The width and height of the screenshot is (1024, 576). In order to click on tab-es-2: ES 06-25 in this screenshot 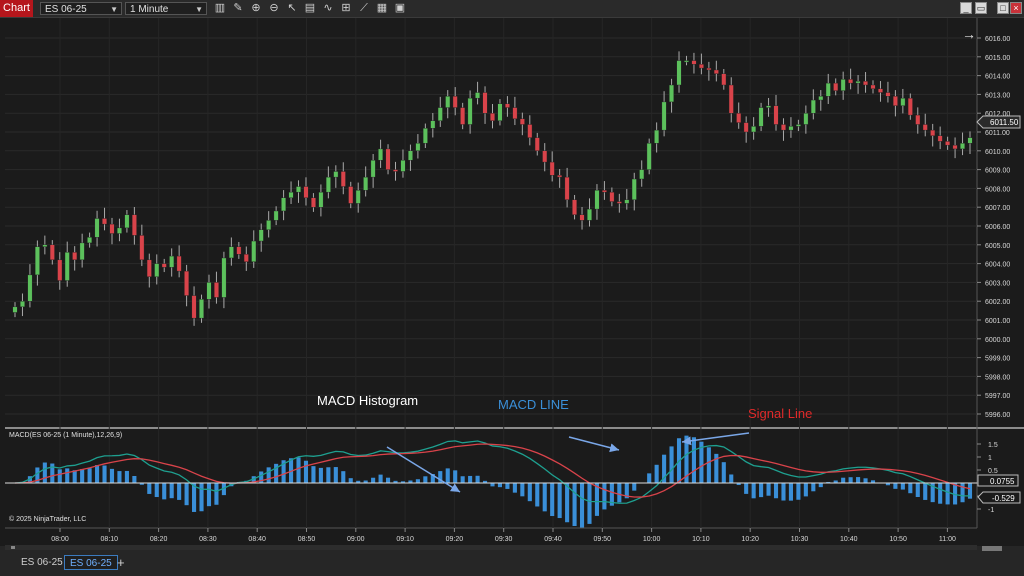, I will do `click(91, 562)`.